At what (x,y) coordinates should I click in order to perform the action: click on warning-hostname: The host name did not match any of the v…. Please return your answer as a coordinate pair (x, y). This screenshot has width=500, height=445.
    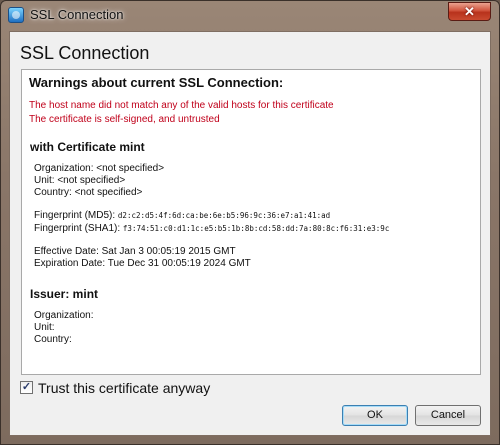
    Looking at the image, I should click on (181, 105).